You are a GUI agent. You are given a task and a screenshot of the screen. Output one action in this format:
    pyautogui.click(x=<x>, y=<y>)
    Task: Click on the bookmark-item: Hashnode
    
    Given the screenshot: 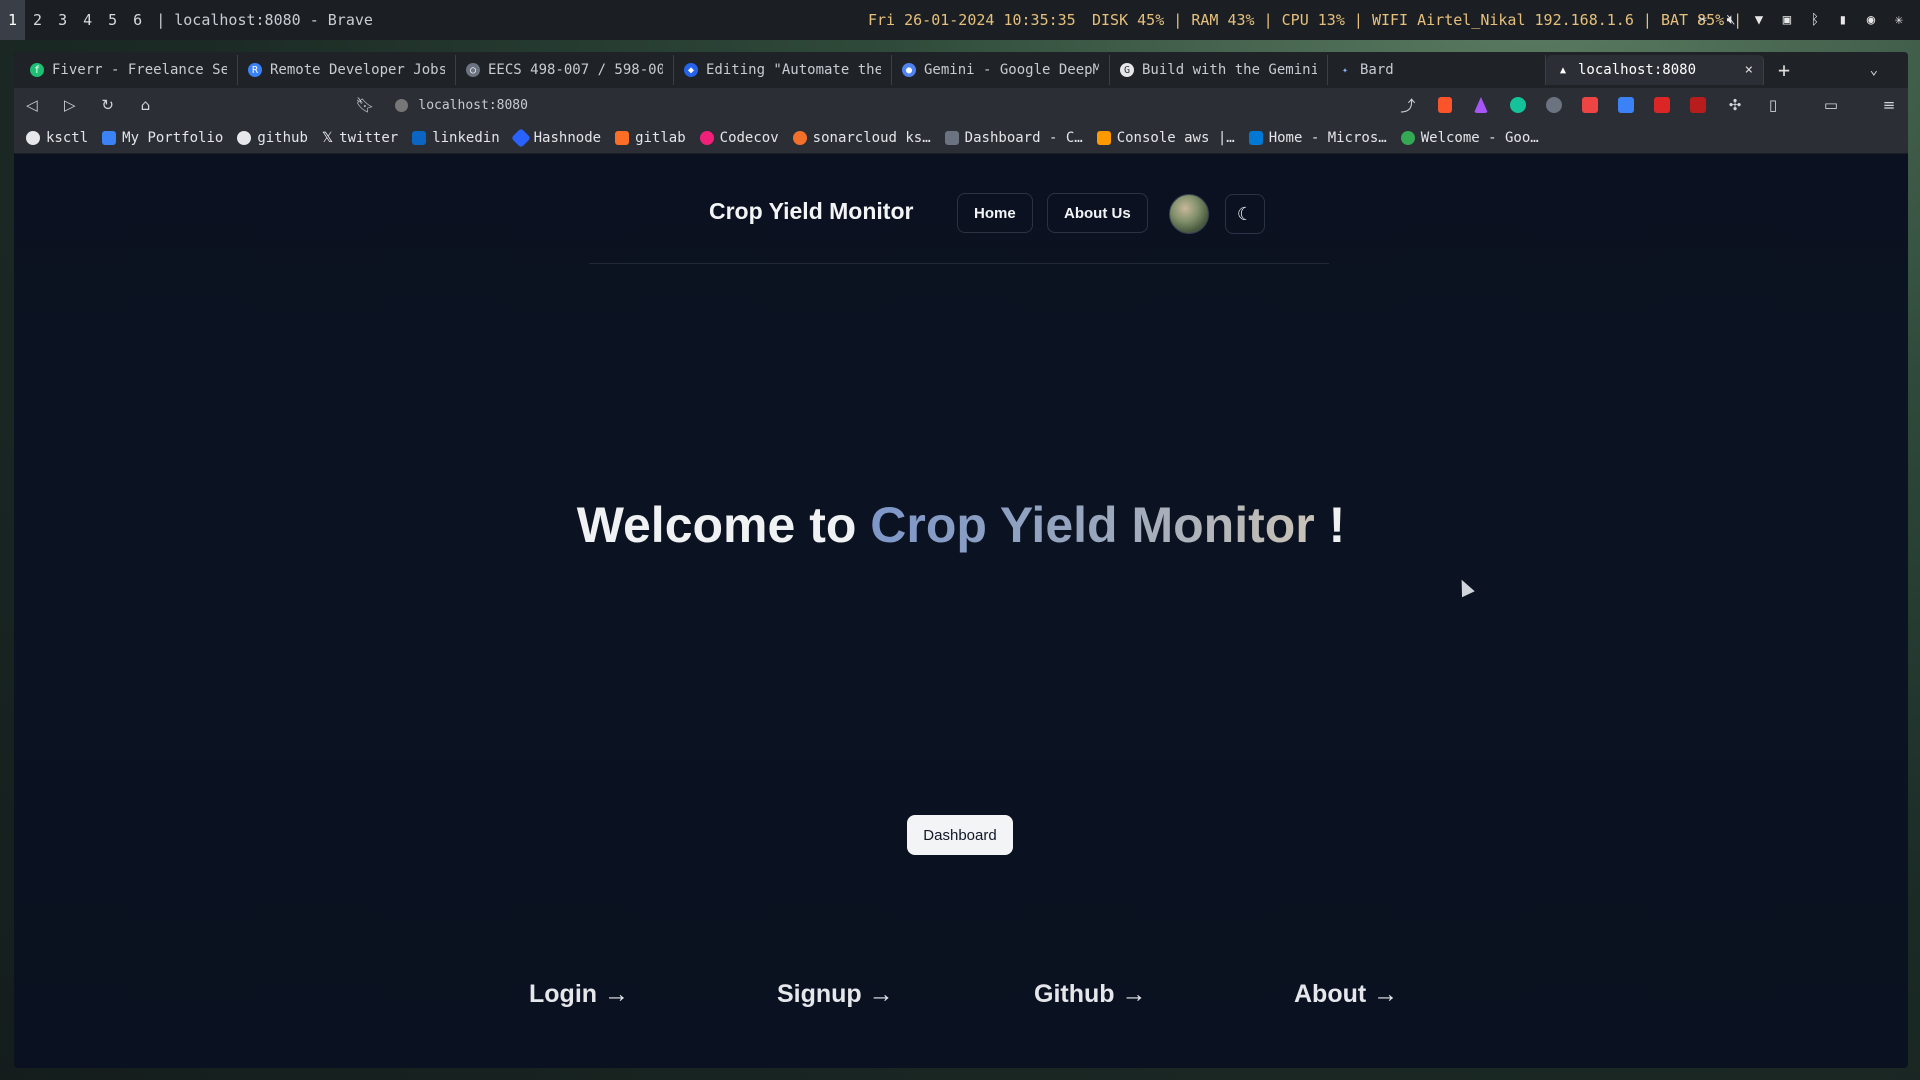 What is the action you would take?
    pyautogui.click(x=556, y=137)
    